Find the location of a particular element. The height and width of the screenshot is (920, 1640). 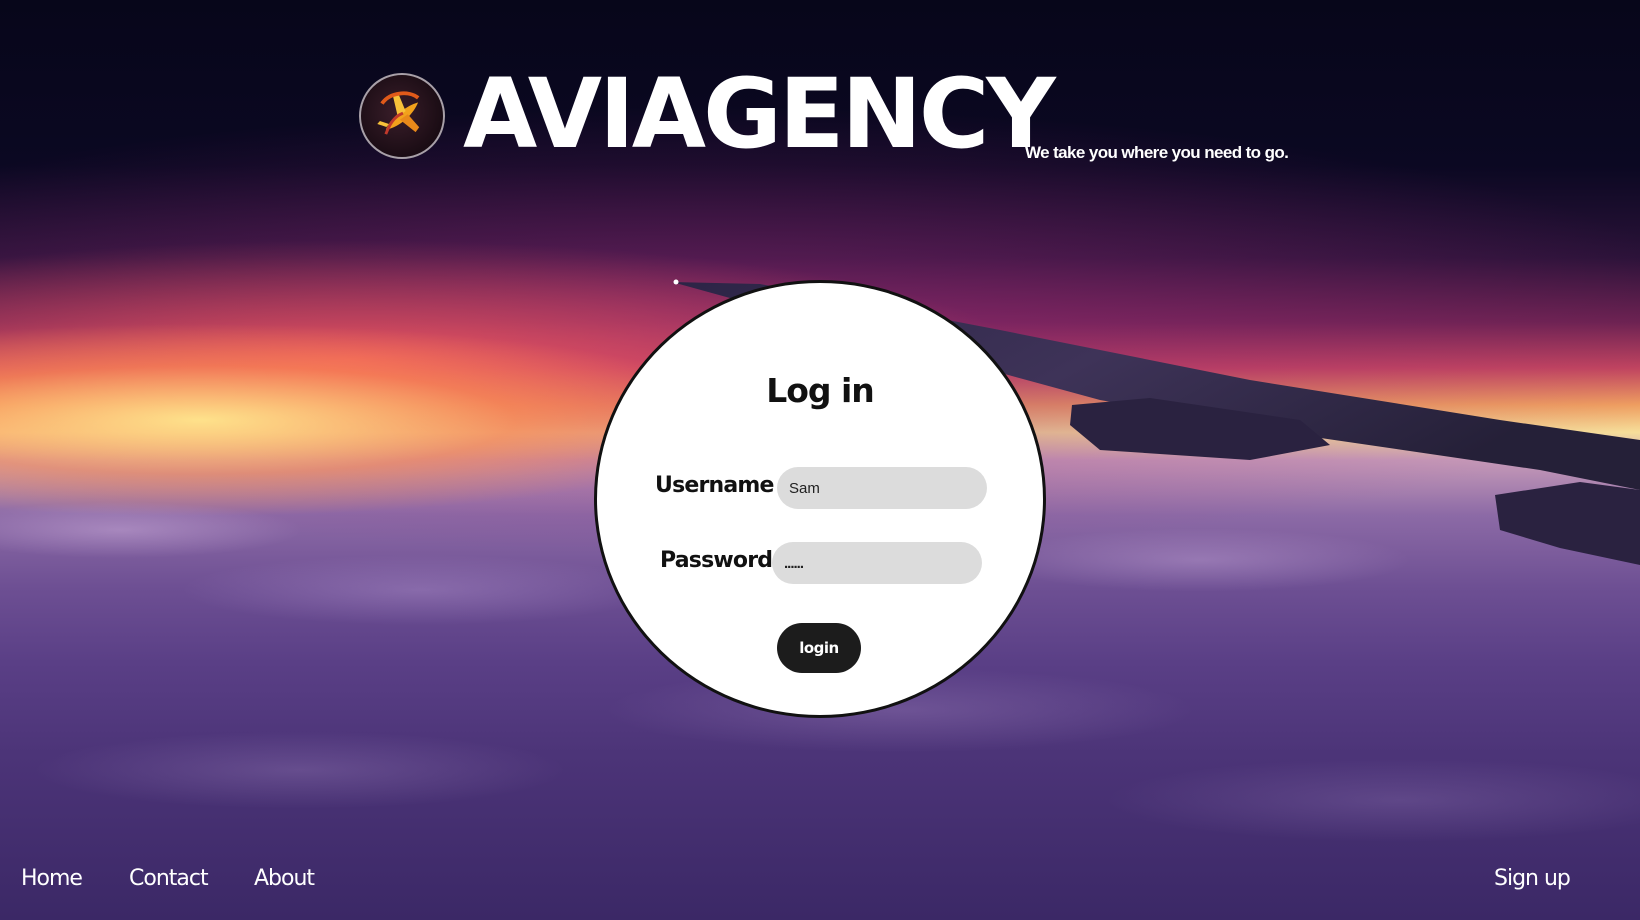

username-label: Username : is located at coordinates (722, 485).